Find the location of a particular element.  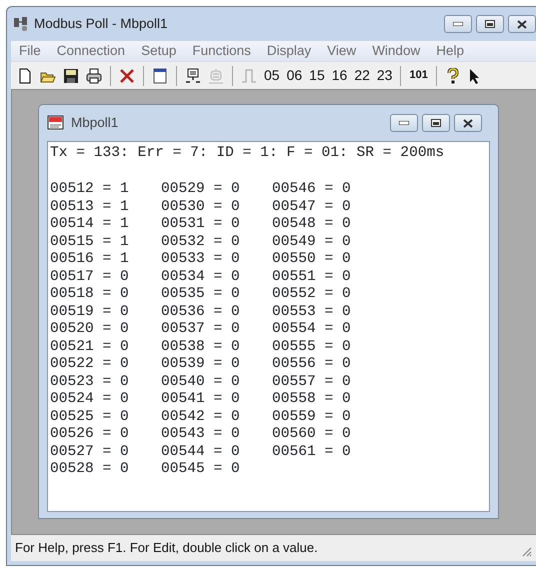

register-value: 00535 = 0 is located at coordinates (216, 295).